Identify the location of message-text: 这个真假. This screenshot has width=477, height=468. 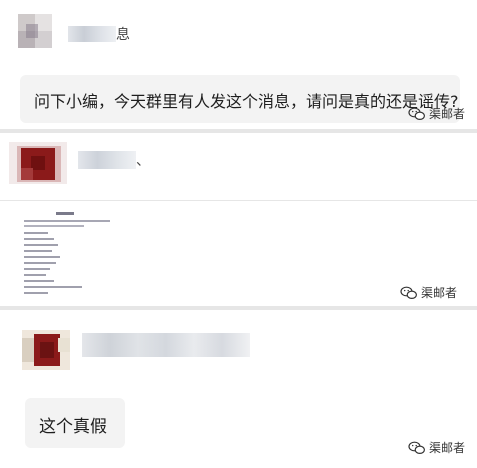
(73, 427).